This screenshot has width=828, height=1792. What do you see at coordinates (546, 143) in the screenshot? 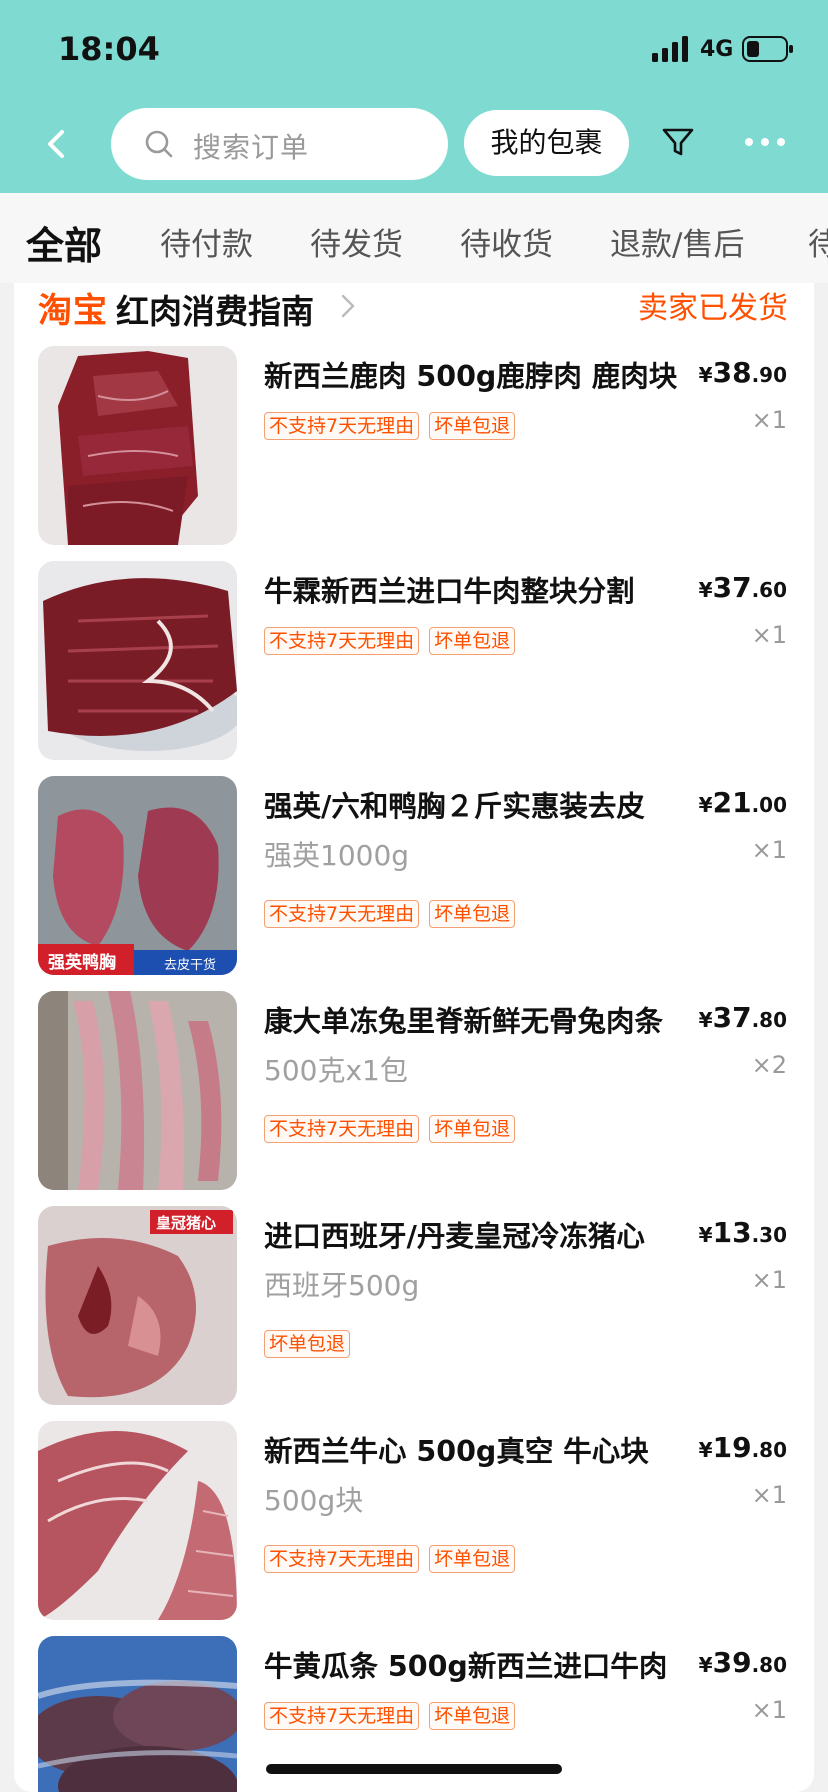
I see `my-packages-button: 我的包裹` at bounding box center [546, 143].